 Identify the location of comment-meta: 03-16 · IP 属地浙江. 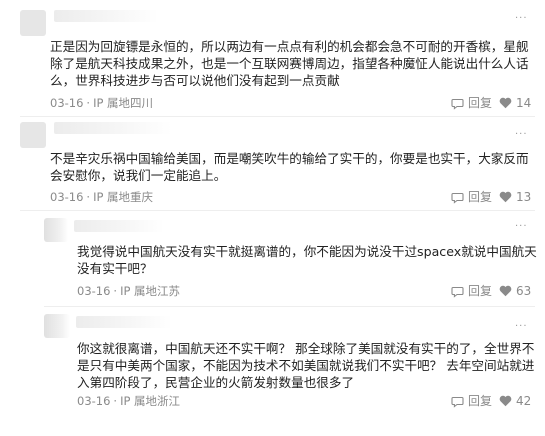
(128, 401).